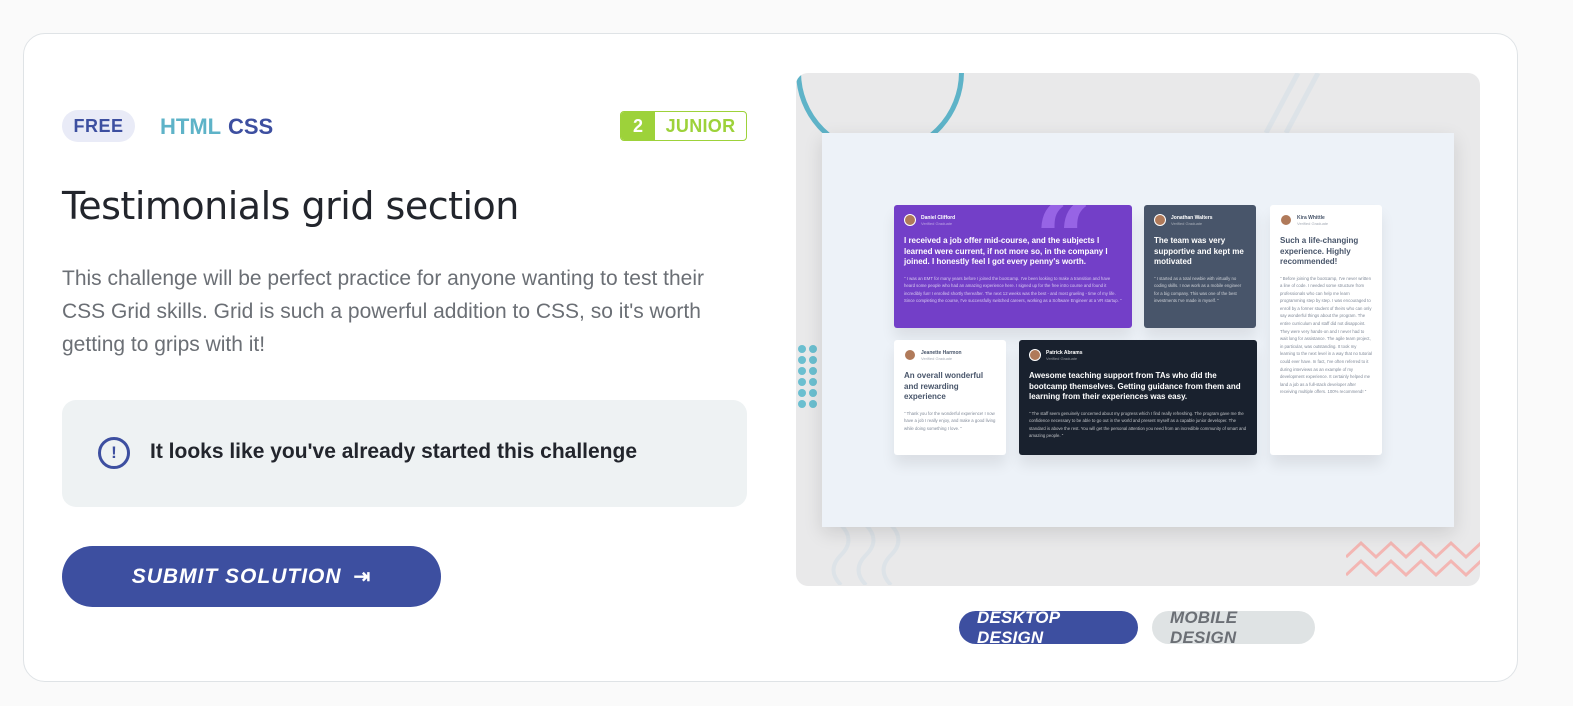 Image resolution: width=1573 pixels, height=706 pixels. What do you see at coordinates (290, 206) in the screenshot?
I see `challenge-title: Testimonials grid section` at bounding box center [290, 206].